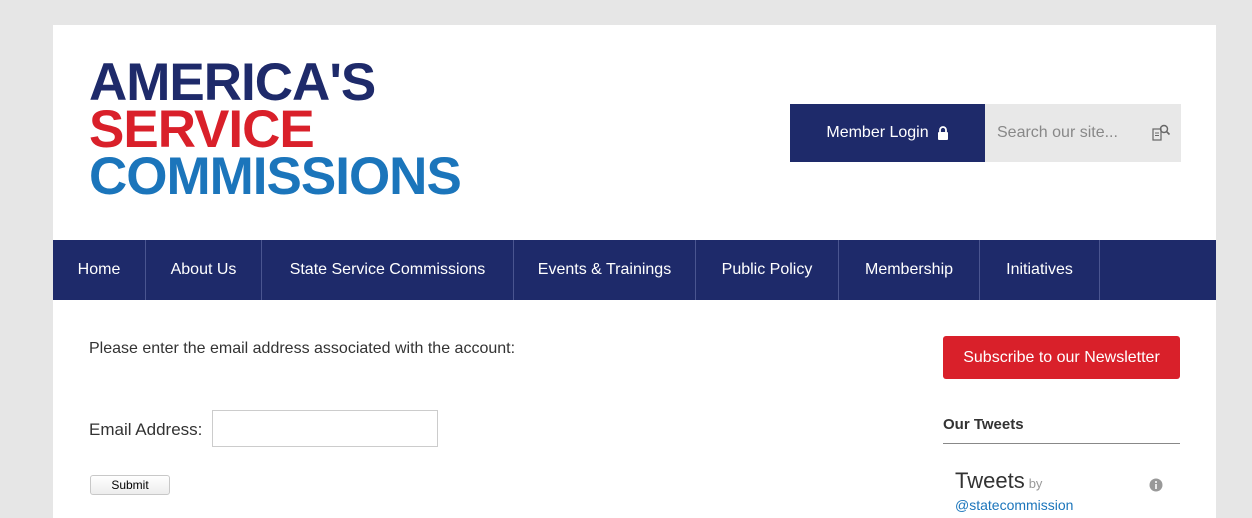 The width and height of the screenshot is (1252, 518). What do you see at coordinates (275, 176) in the screenshot?
I see `logo-line-3: COMMISSIONS` at bounding box center [275, 176].